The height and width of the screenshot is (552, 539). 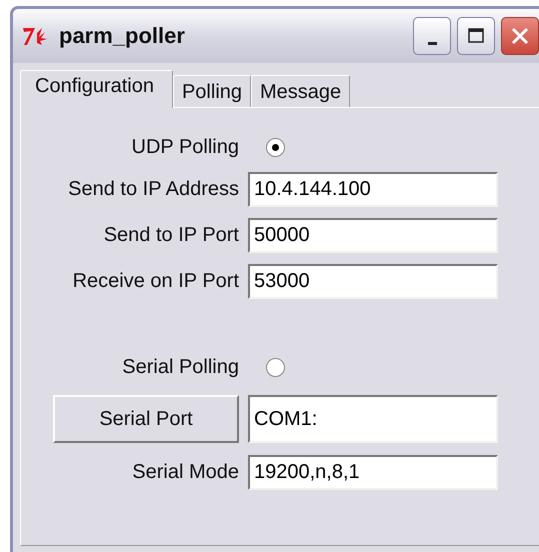 What do you see at coordinates (184, 147) in the screenshot?
I see `radio-label: UDP Polling` at bounding box center [184, 147].